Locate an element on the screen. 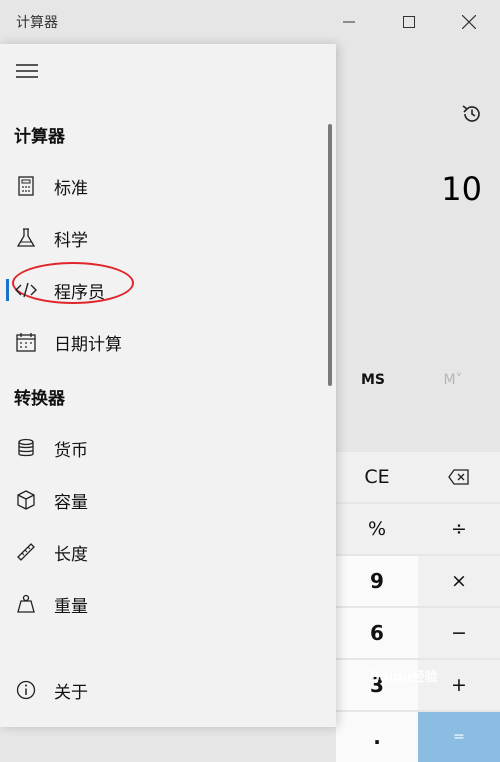  nav-item-currency: 货币 is located at coordinates (163, 448).